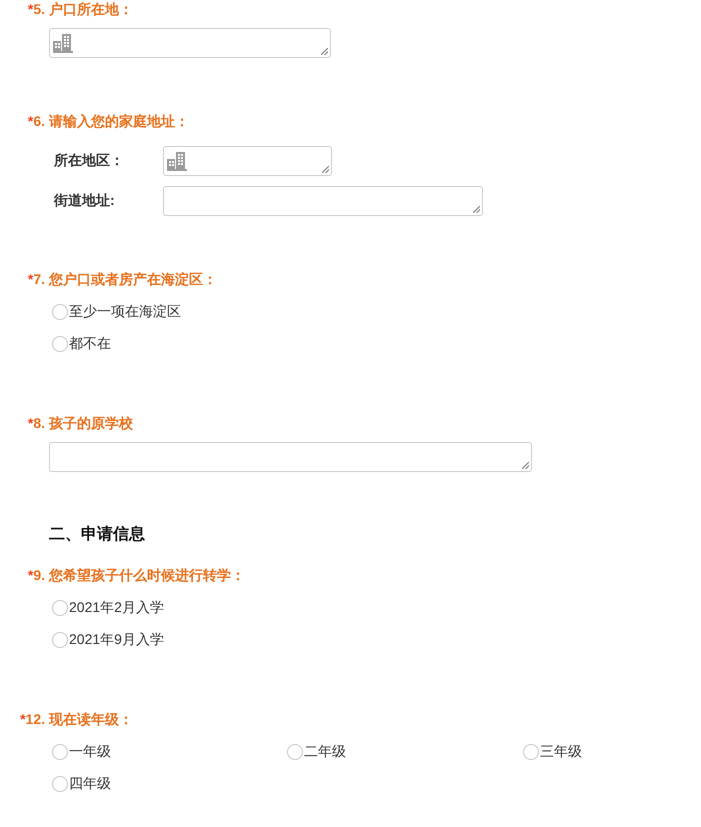 The image size is (701, 827). I want to click on option-label: 二年级, so click(325, 752).